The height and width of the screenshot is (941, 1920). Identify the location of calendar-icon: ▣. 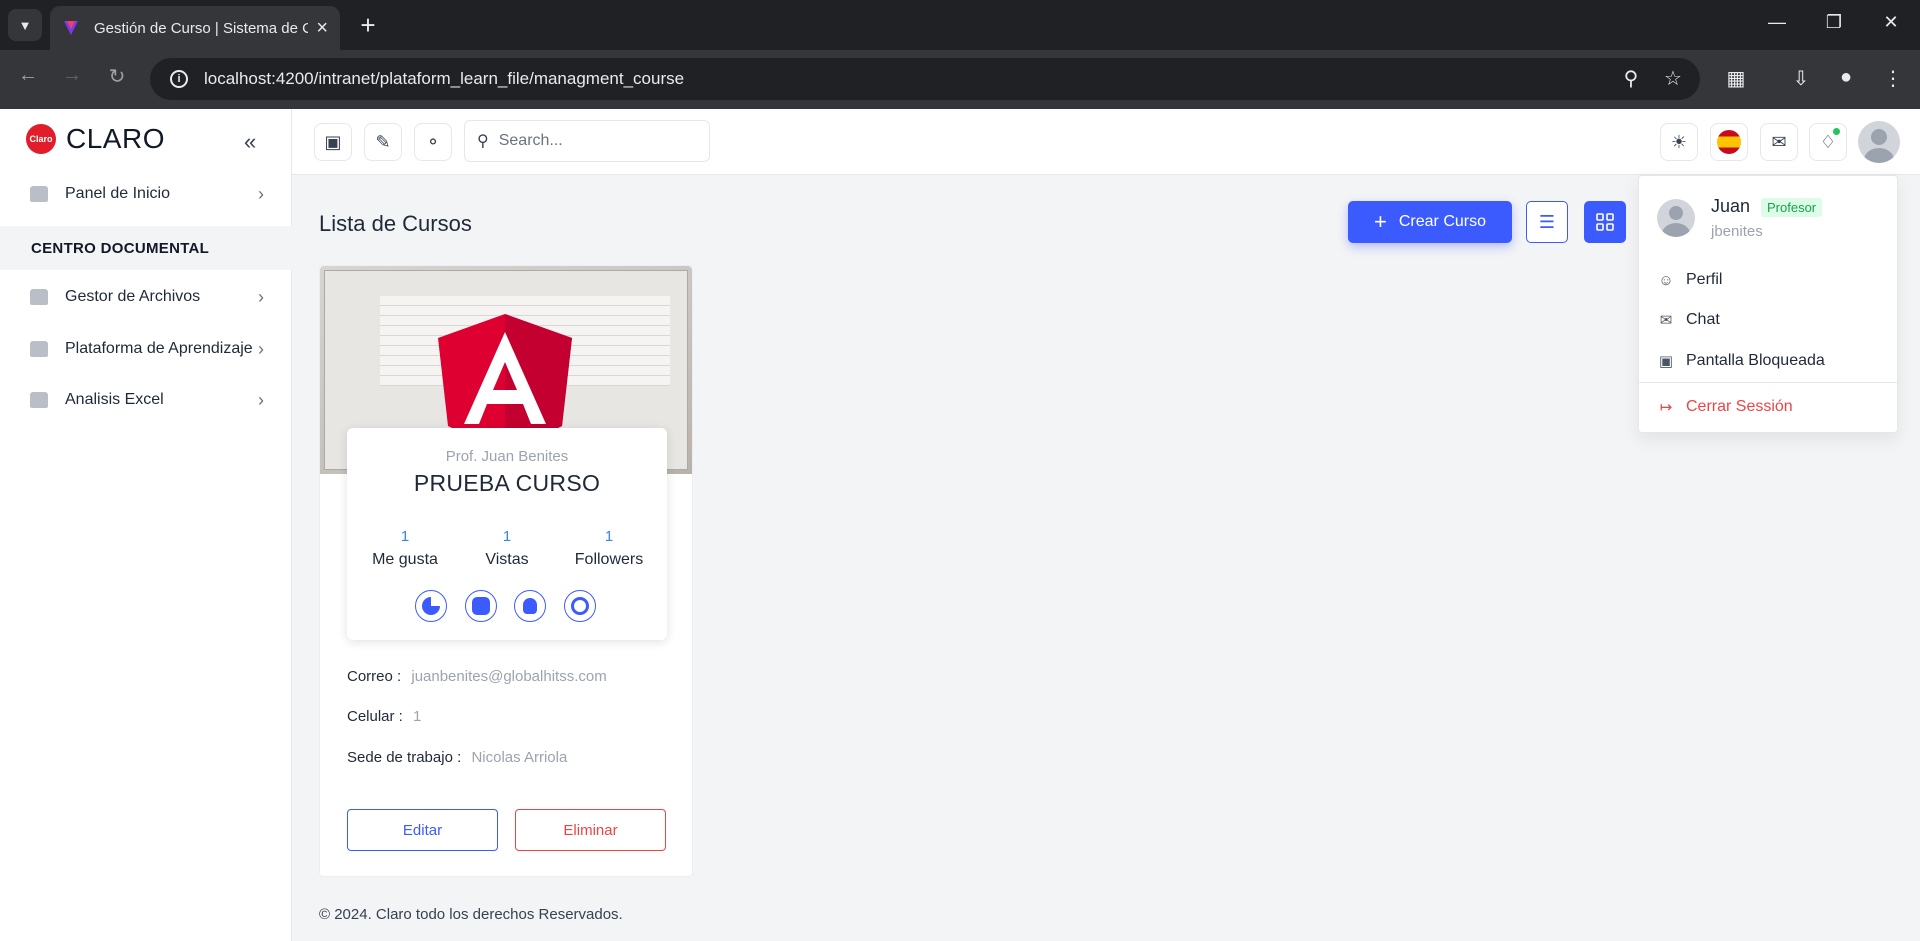
(333, 141).